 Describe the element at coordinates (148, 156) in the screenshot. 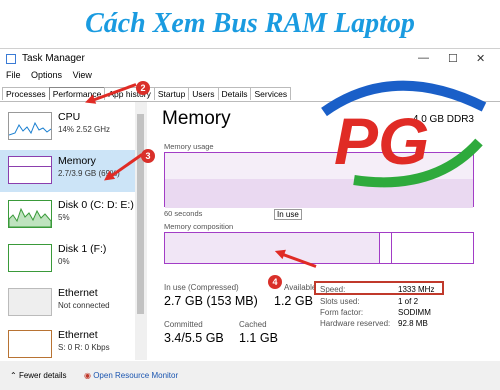

I see `annotation-badge-3: 3` at that location.